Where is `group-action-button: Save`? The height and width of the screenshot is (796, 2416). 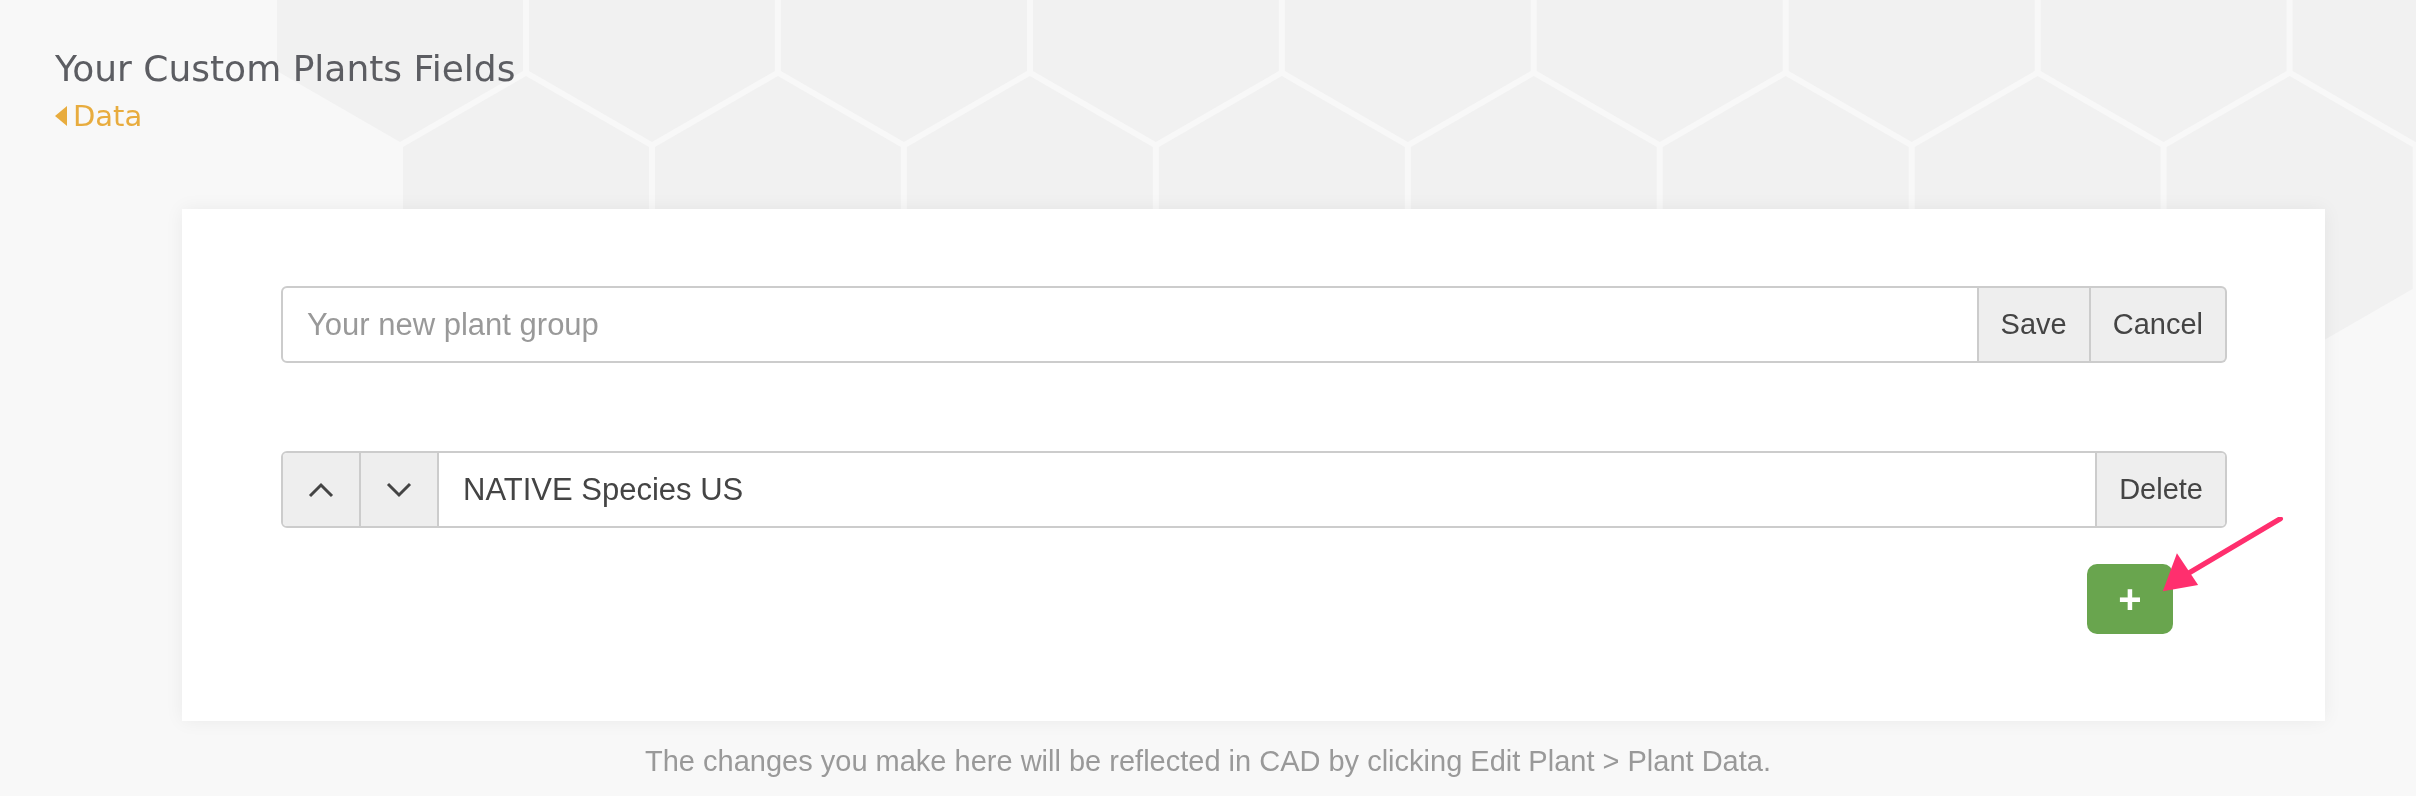
group-action-button: Save is located at coordinates (2034, 324).